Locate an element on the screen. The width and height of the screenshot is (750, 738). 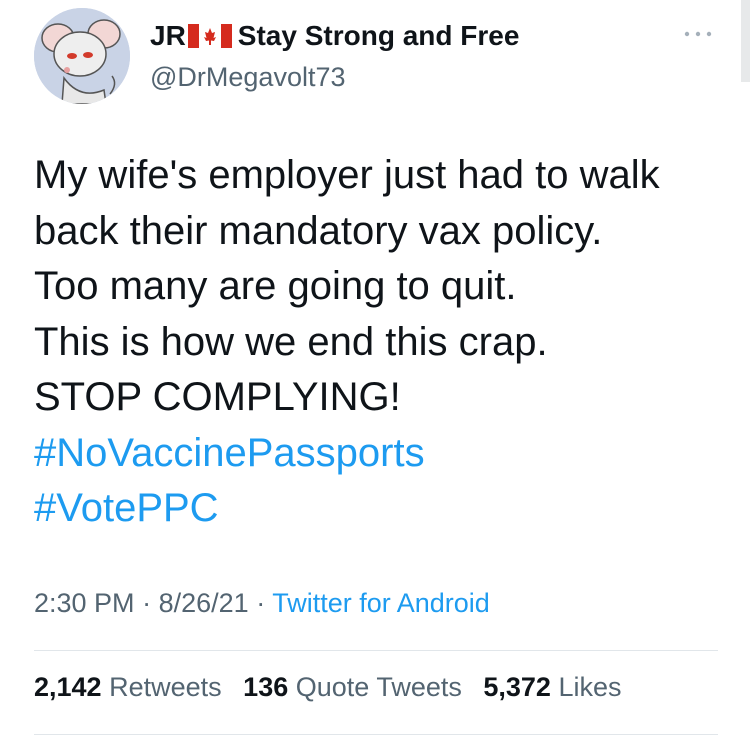
quote-tweets-stat: 136 Quote Tweets is located at coordinates (352, 687).